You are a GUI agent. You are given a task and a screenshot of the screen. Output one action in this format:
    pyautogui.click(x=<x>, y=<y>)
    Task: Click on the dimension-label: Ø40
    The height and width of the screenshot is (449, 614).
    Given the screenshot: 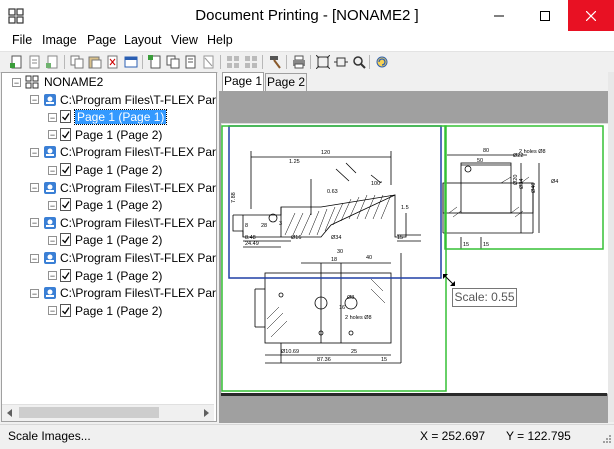 What is the action you would take?
    pyautogui.click(x=534, y=188)
    